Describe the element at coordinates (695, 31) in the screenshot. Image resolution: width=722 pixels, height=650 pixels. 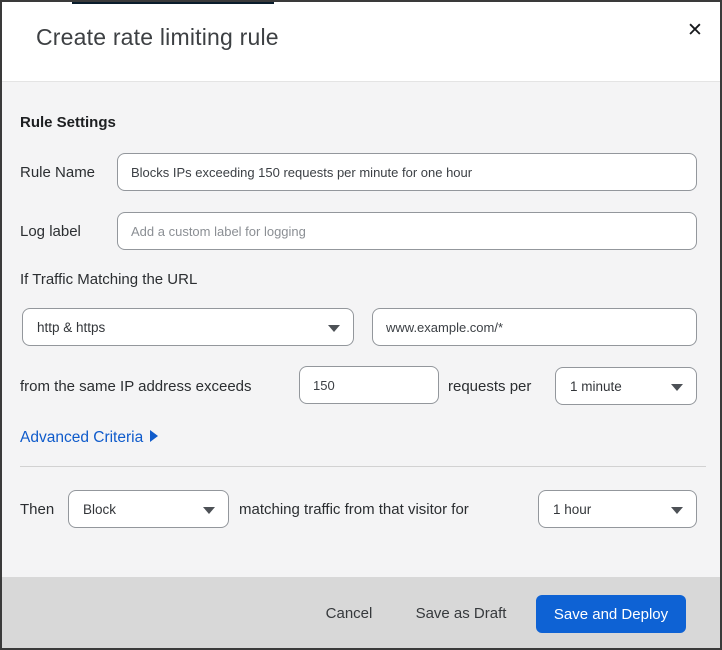
I see `close-icon: ✕` at that location.